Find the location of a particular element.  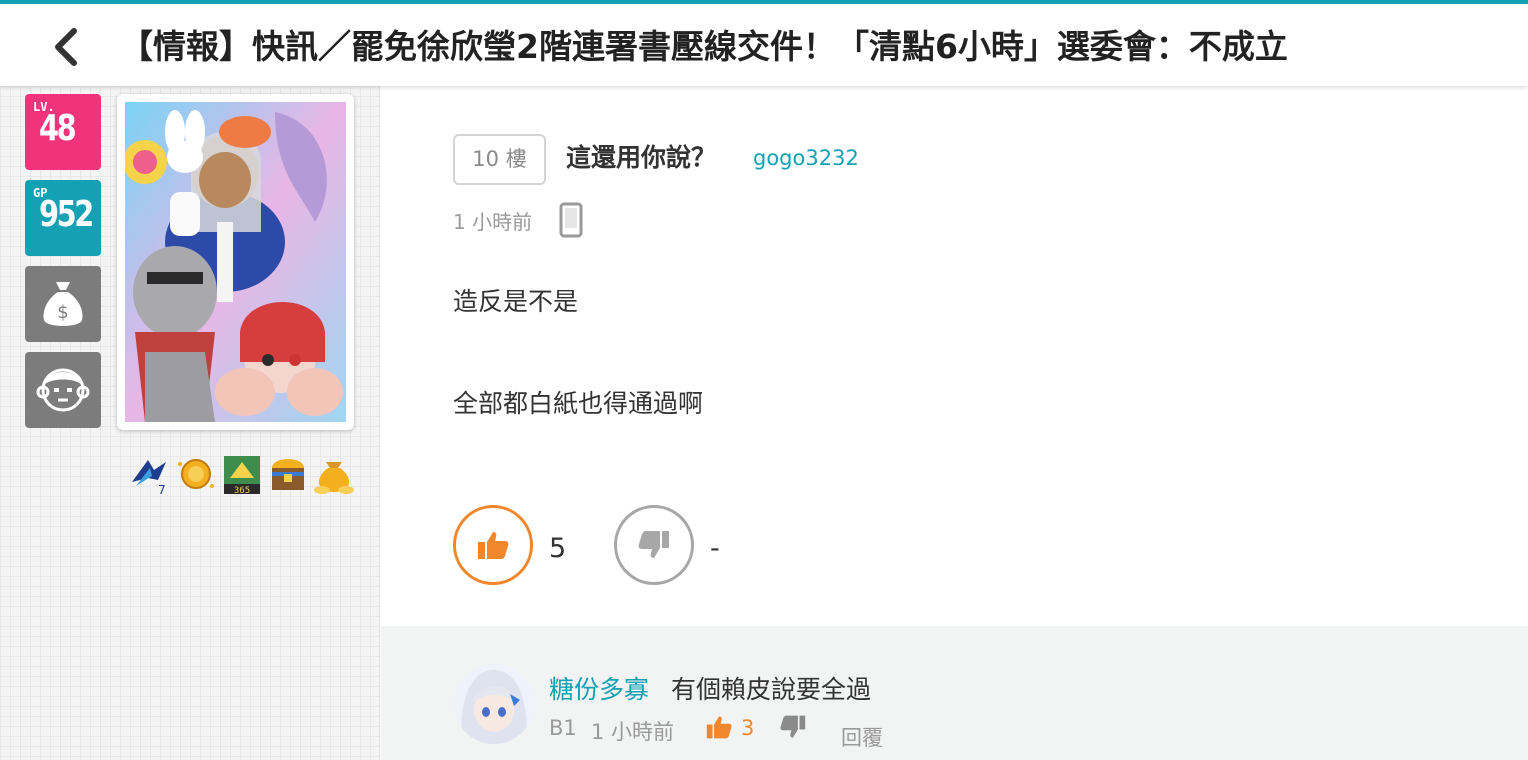

commenter-name: 糖份多寡 is located at coordinates (599, 688).